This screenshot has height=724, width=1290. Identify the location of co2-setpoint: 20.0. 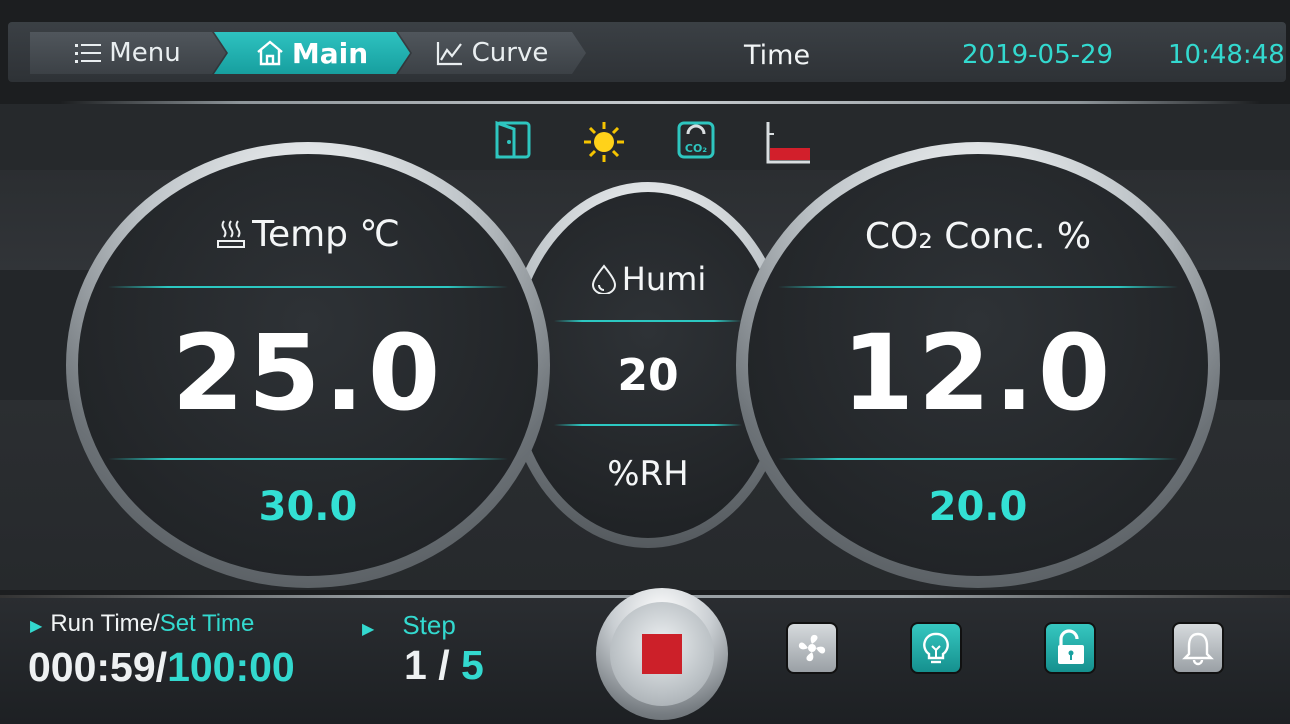
(978, 507).